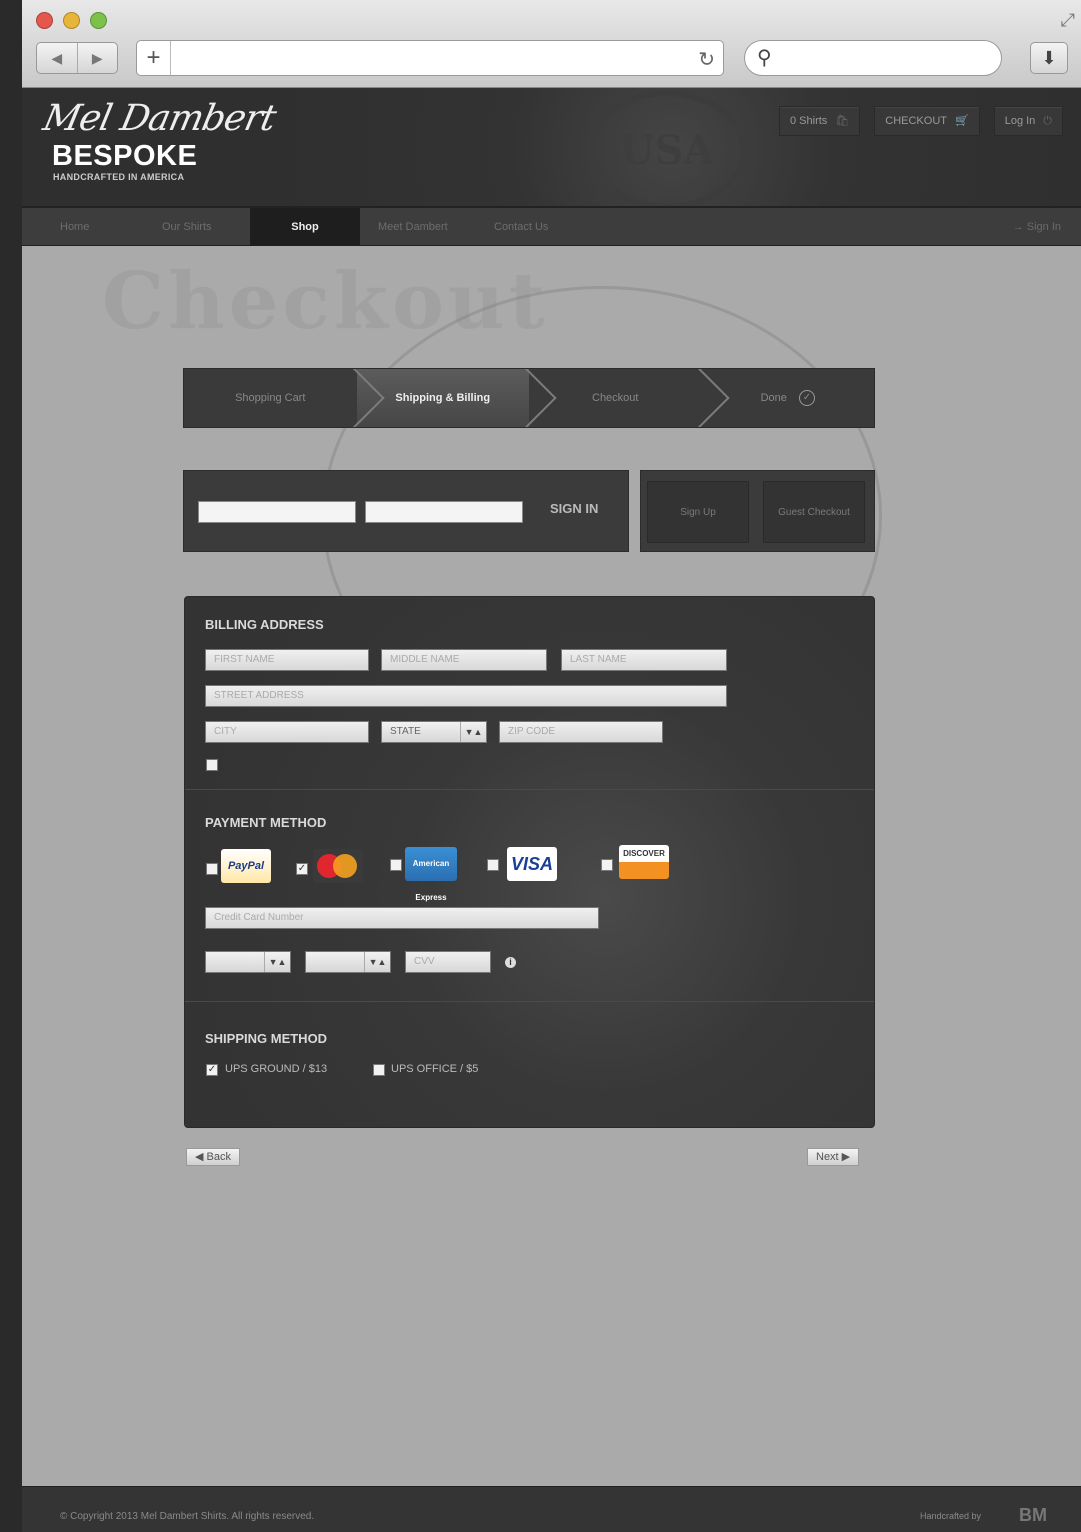 Image resolution: width=1081 pixels, height=1532 pixels. I want to click on sign-in-button: SIGN IN, so click(574, 508).